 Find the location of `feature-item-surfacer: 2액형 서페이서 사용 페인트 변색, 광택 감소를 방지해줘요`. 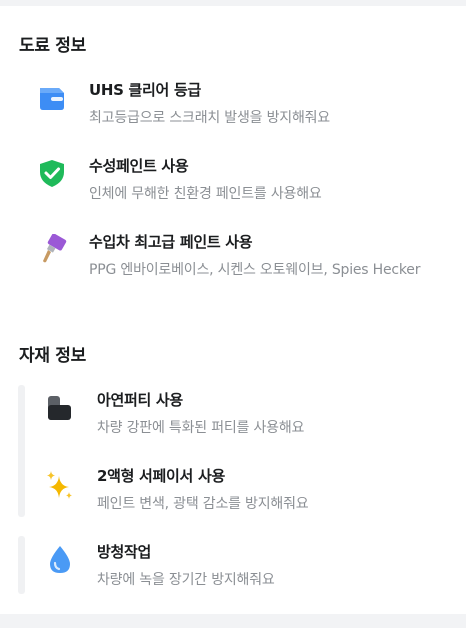

feature-item-surfacer: 2액형 서페이서 사용 페인트 변색, 광택 감소를 방지해줘요 is located at coordinates (233, 486).